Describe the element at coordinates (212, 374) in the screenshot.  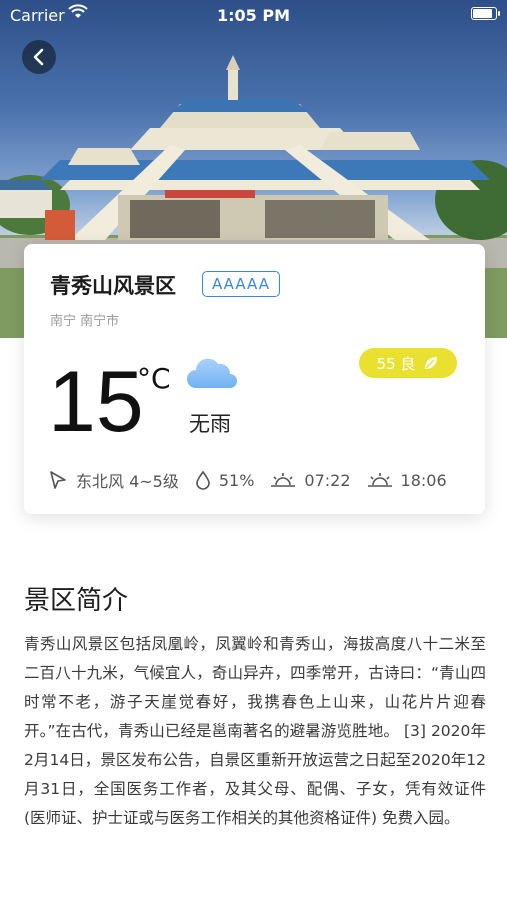
I see `cloud-icon` at that location.